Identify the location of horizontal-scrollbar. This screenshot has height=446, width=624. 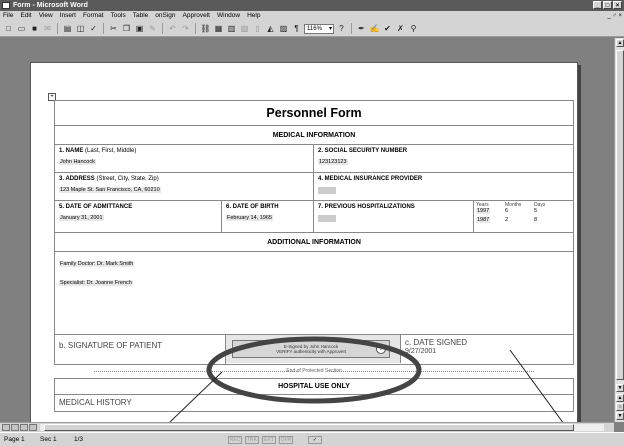
(307, 427).